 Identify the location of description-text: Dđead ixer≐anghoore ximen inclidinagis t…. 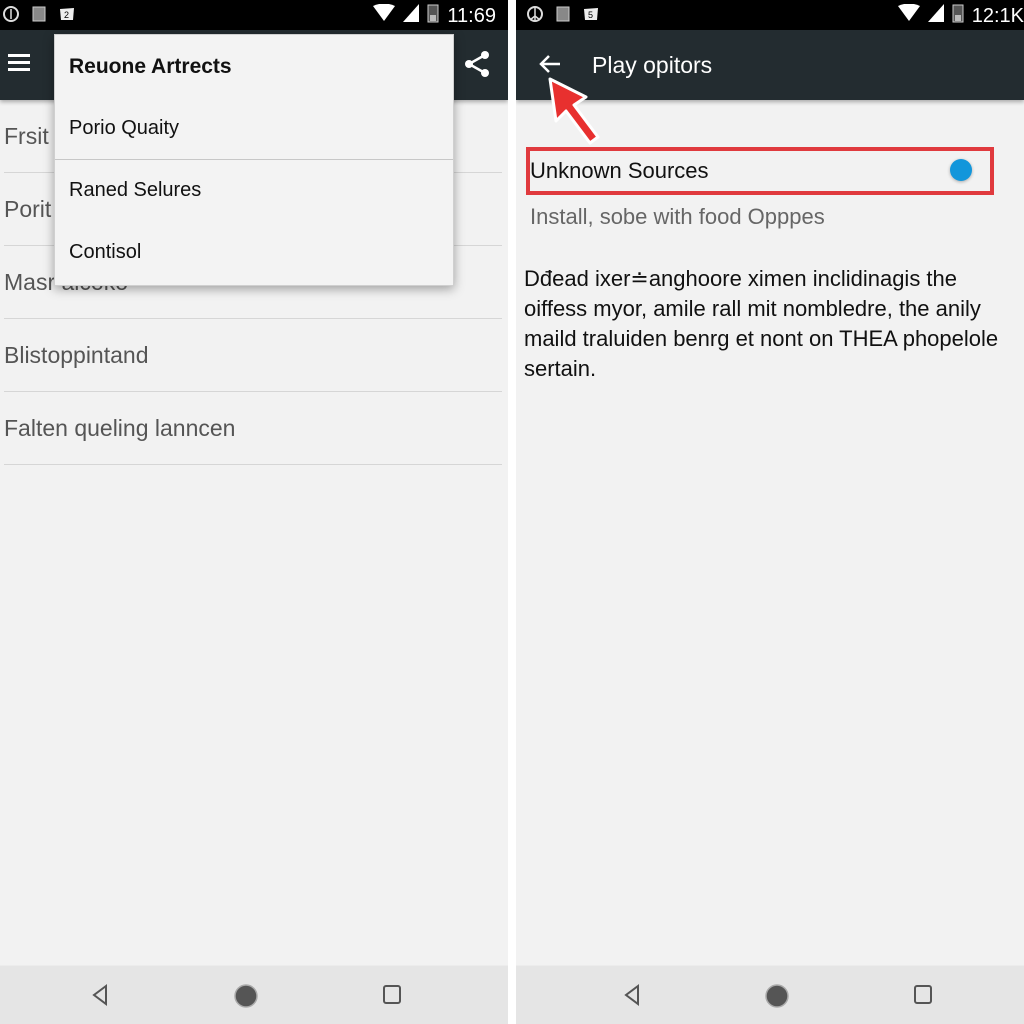
(761, 323).